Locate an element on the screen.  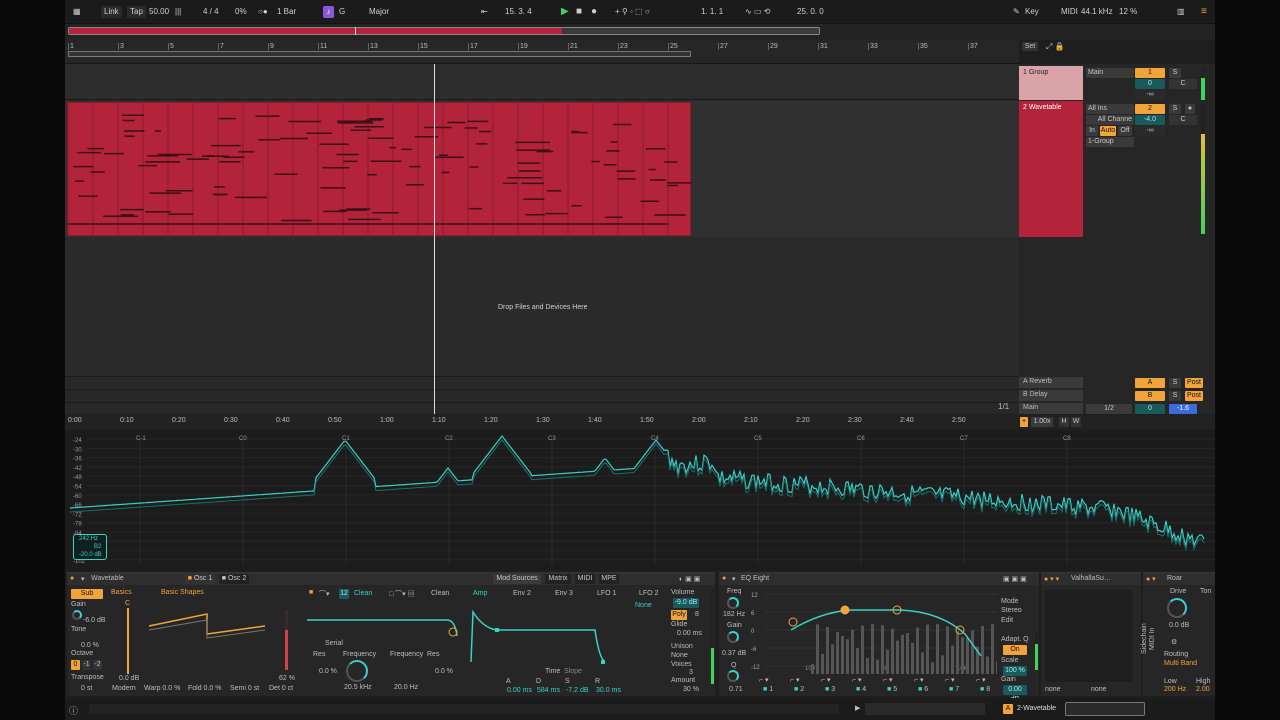
w-button: W is located at coordinates (1076, 422).